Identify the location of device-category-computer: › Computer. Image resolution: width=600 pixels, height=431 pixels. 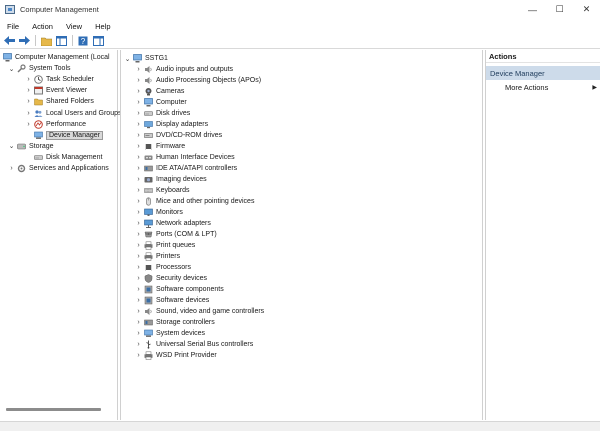
(161, 102).